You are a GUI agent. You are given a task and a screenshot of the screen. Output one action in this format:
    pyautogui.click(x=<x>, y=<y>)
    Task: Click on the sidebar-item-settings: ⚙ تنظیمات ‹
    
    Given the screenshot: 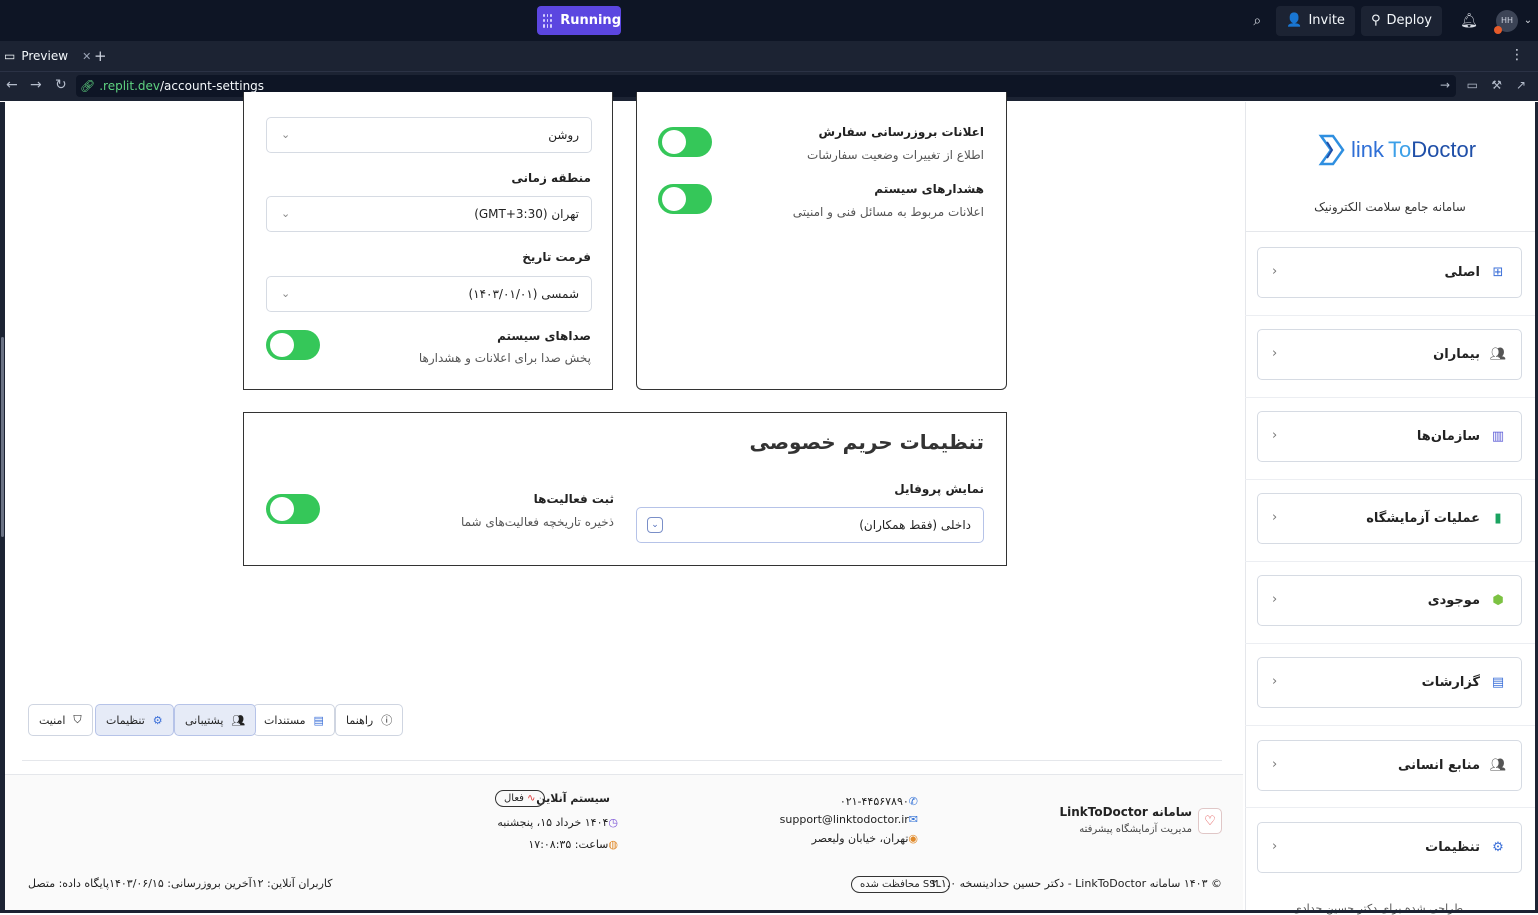 What is the action you would take?
    pyautogui.click(x=1389, y=847)
    